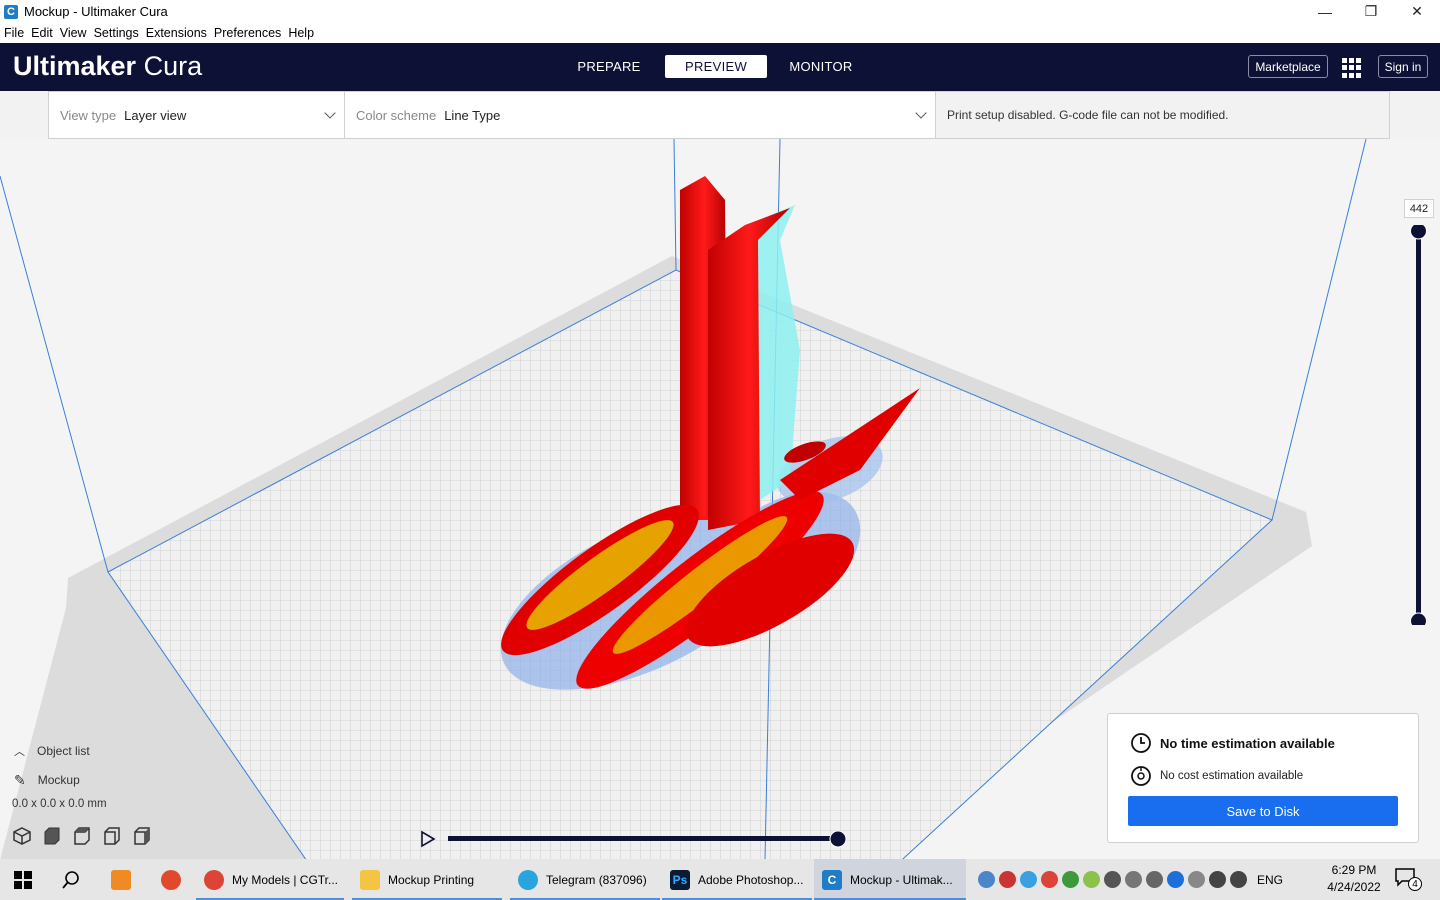 This screenshot has width=1440, height=900. Describe the element at coordinates (1263, 811) in the screenshot. I see `save-to-disk-button: Save to Disk` at that location.